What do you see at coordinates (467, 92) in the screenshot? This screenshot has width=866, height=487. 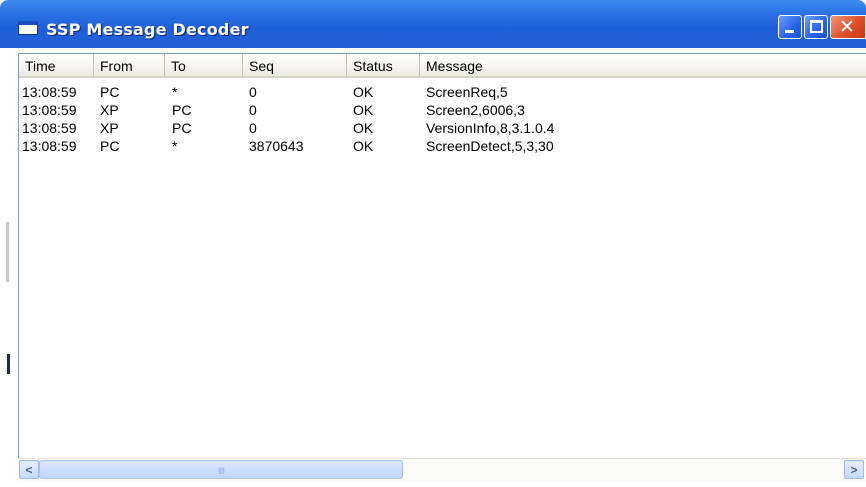 I see `cell-message: ScreenReq,5` at bounding box center [467, 92].